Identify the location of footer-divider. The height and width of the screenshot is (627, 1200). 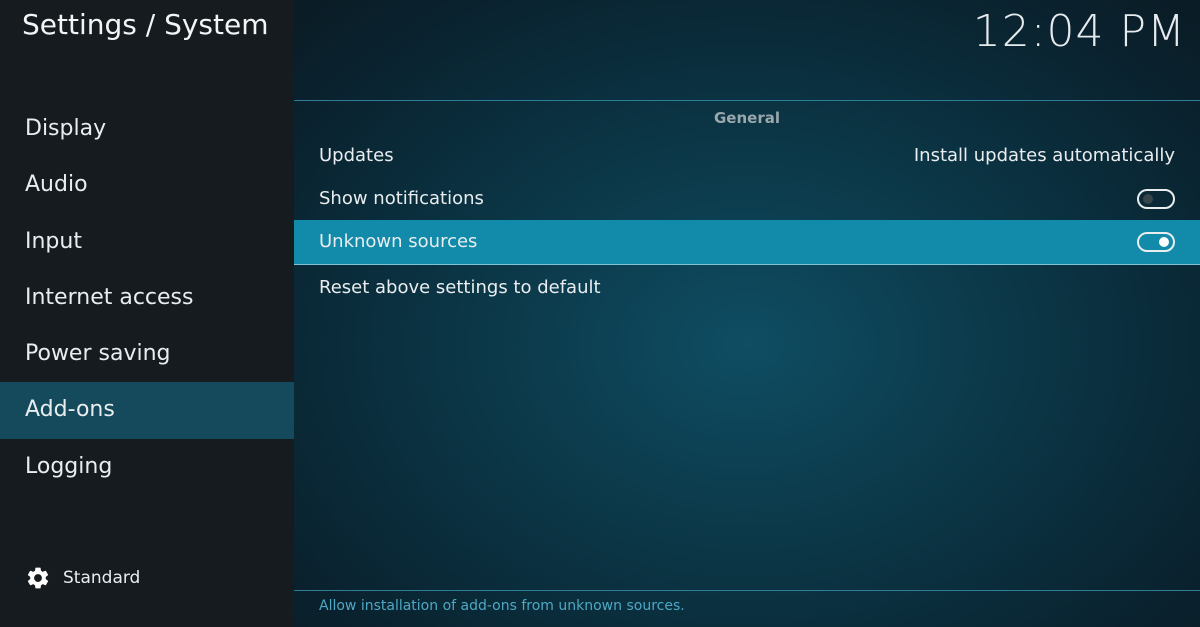
(747, 590).